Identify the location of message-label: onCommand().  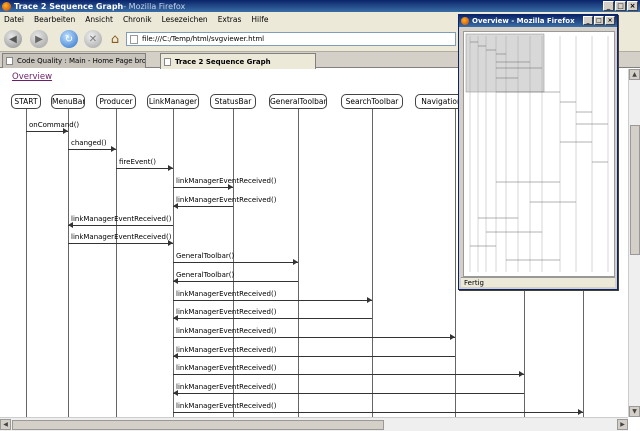
(54, 125).